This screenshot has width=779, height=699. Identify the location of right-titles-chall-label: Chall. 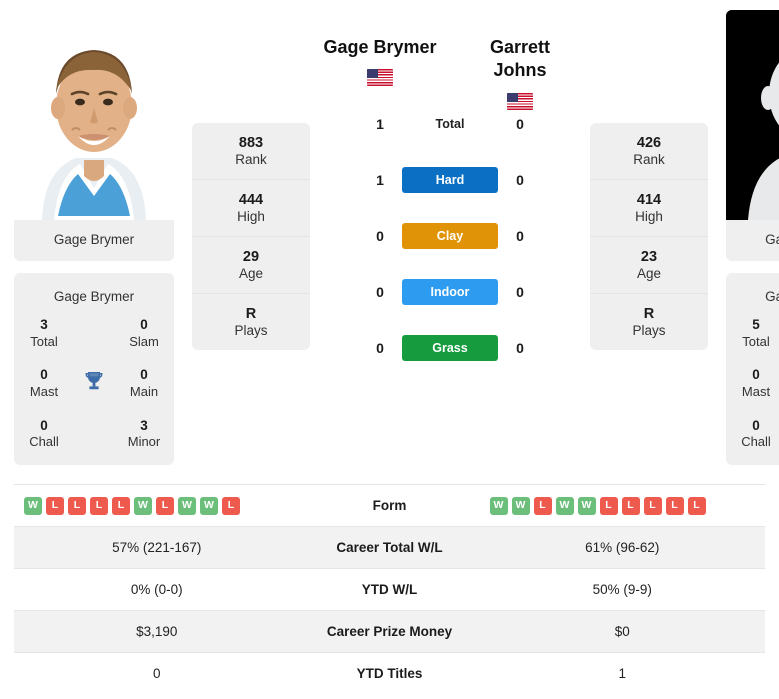
(756, 442).